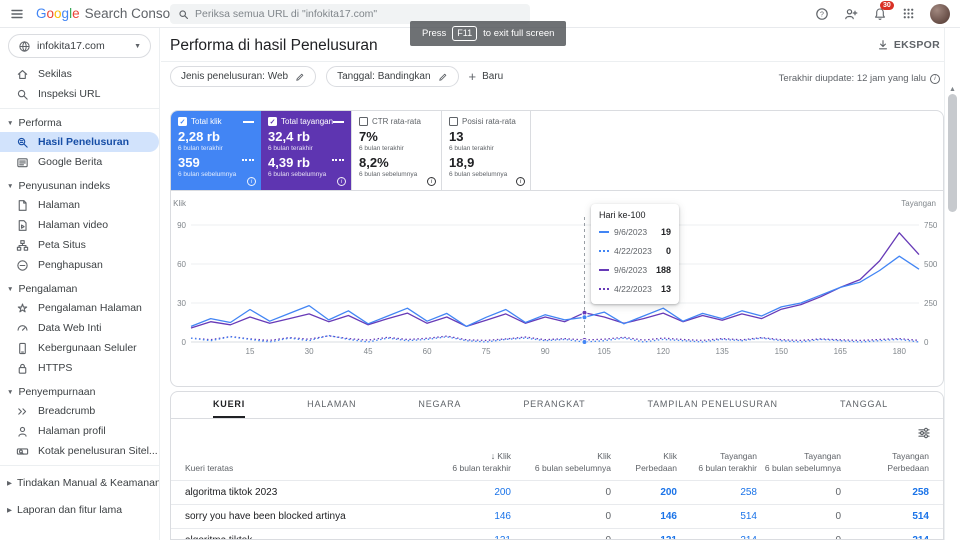 The width and height of the screenshot is (960, 540). Describe the element at coordinates (79, 162) in the screenshot. I see `sidebar-item-google-berita: Google Berita` at that location.